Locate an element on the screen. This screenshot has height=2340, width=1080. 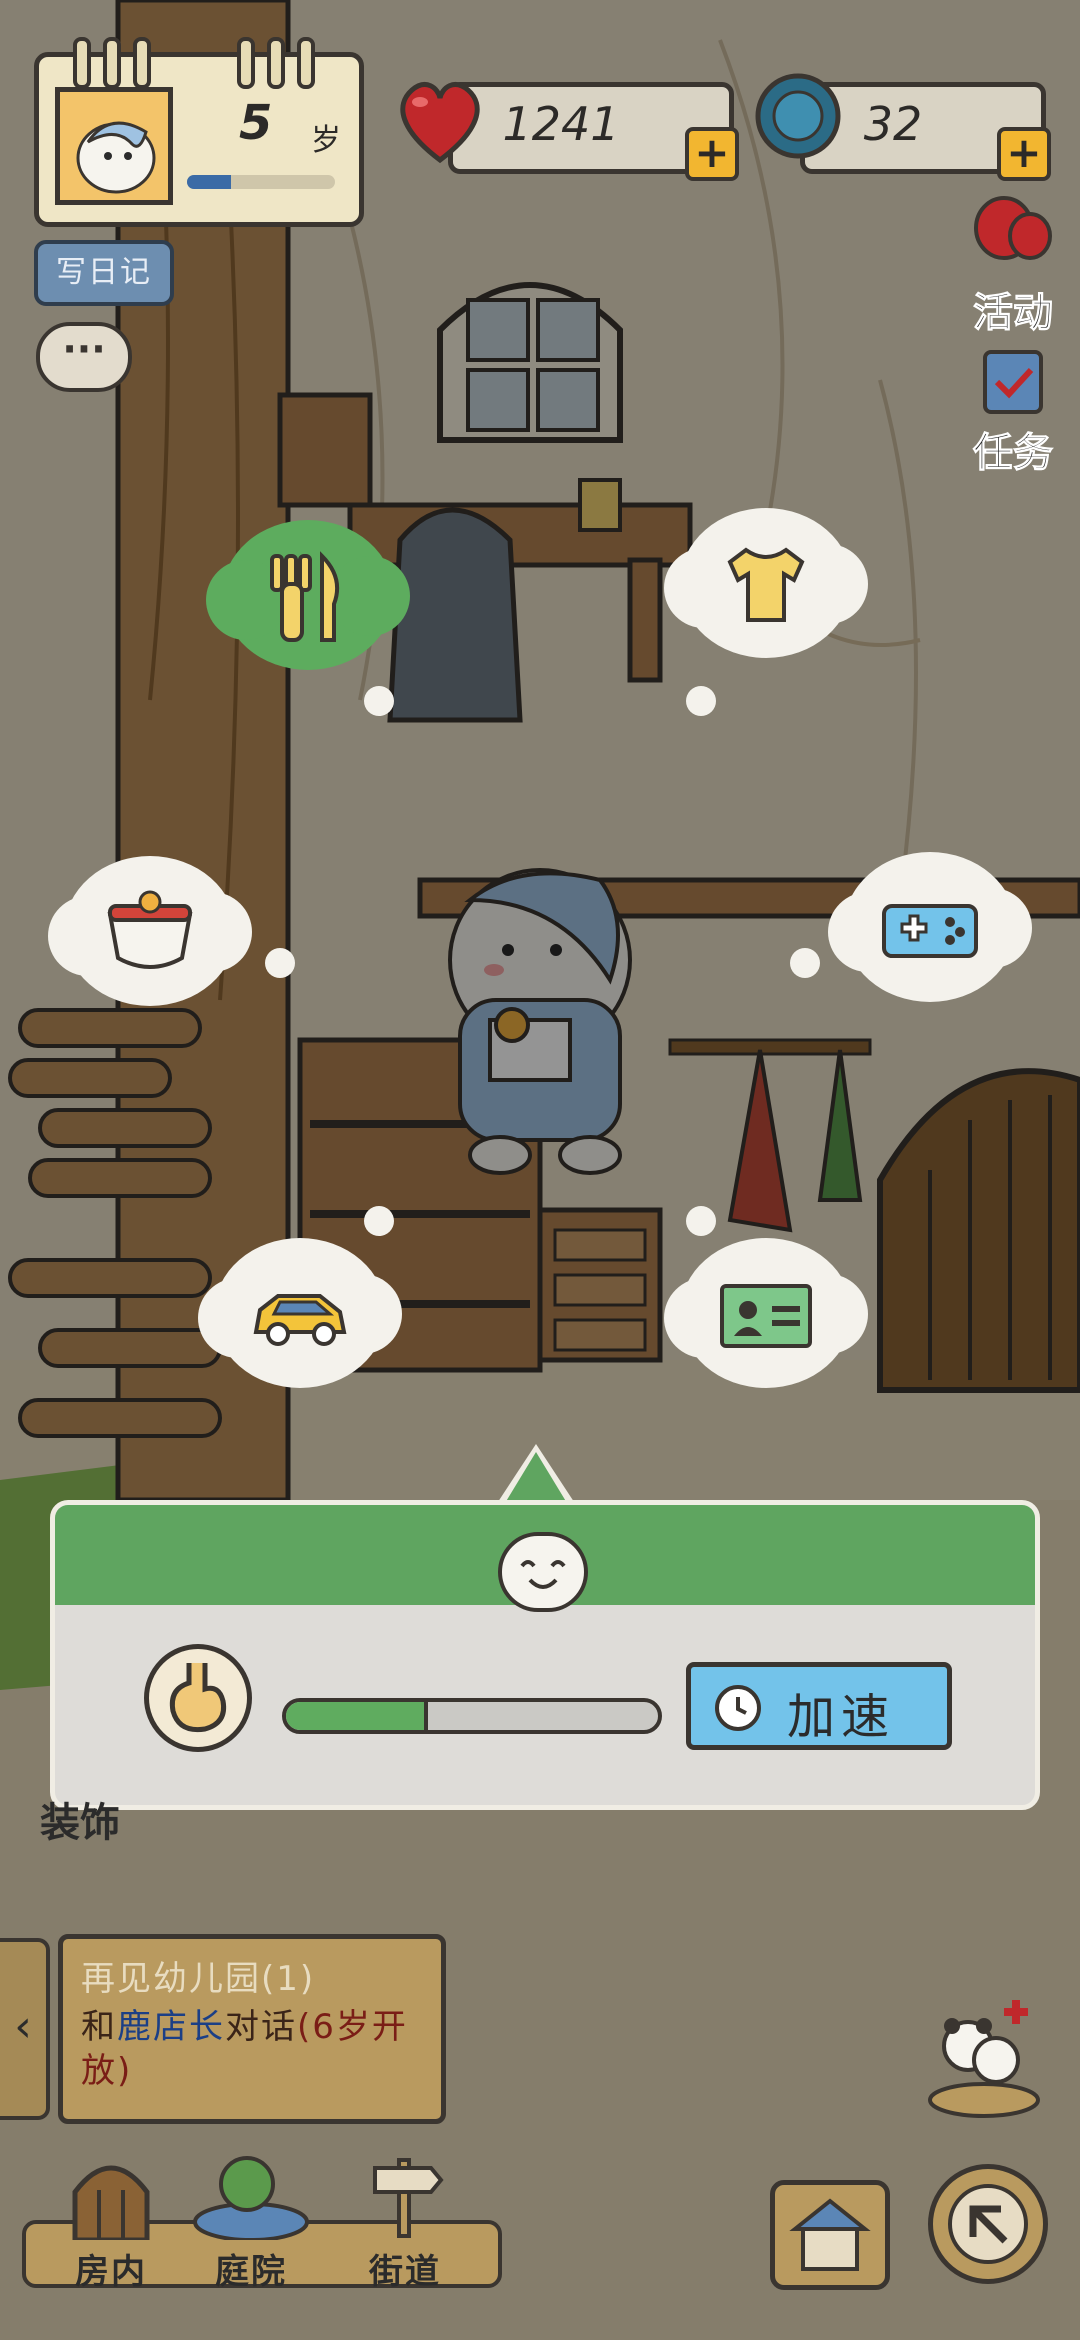
quest-desc-prefix: 和 is located at coordinates (99, 2027).